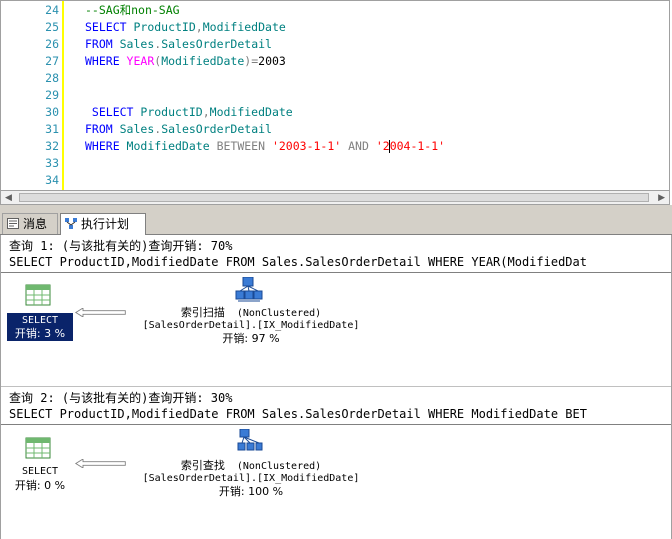 The width and height of the screenshot is (672, 539). I want to click on execution-plan-icon, so click(71, 223).